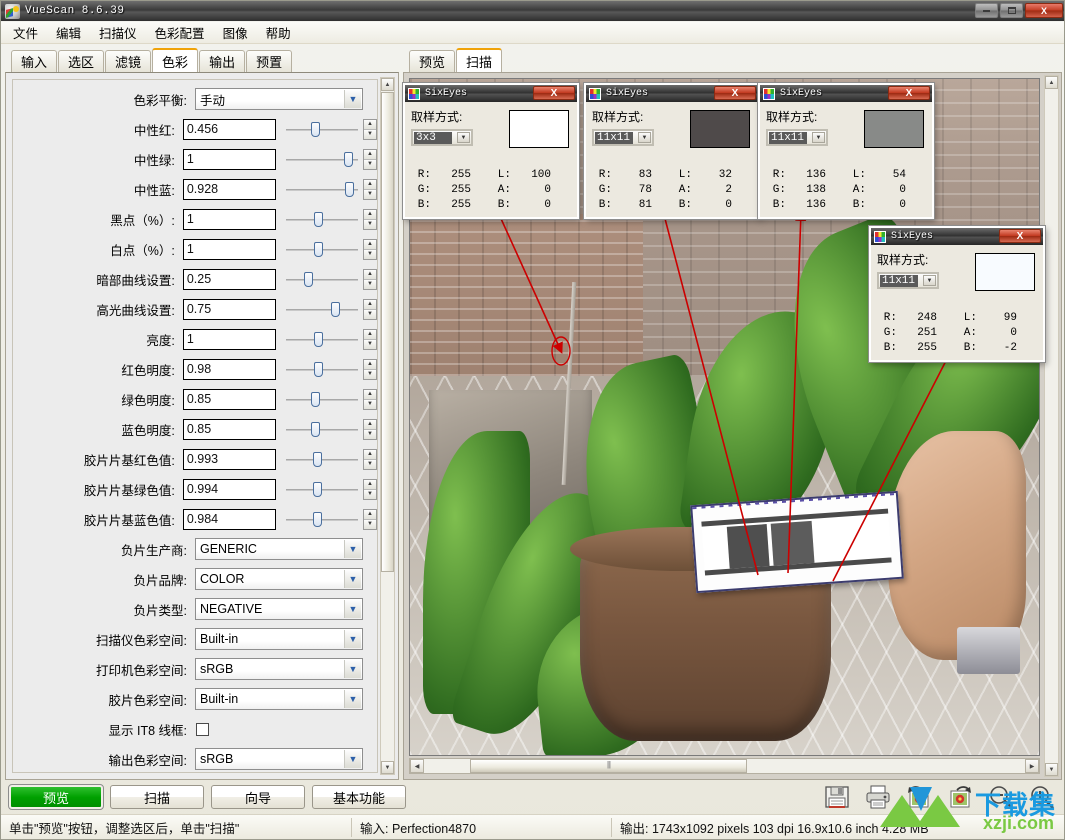 The height and width of the screenshot is (840, 1065). What do you see at coordinates (229, 519) in the screenshot?
I see `settings-number-field: 0.984` at bounding box center [229, 519].